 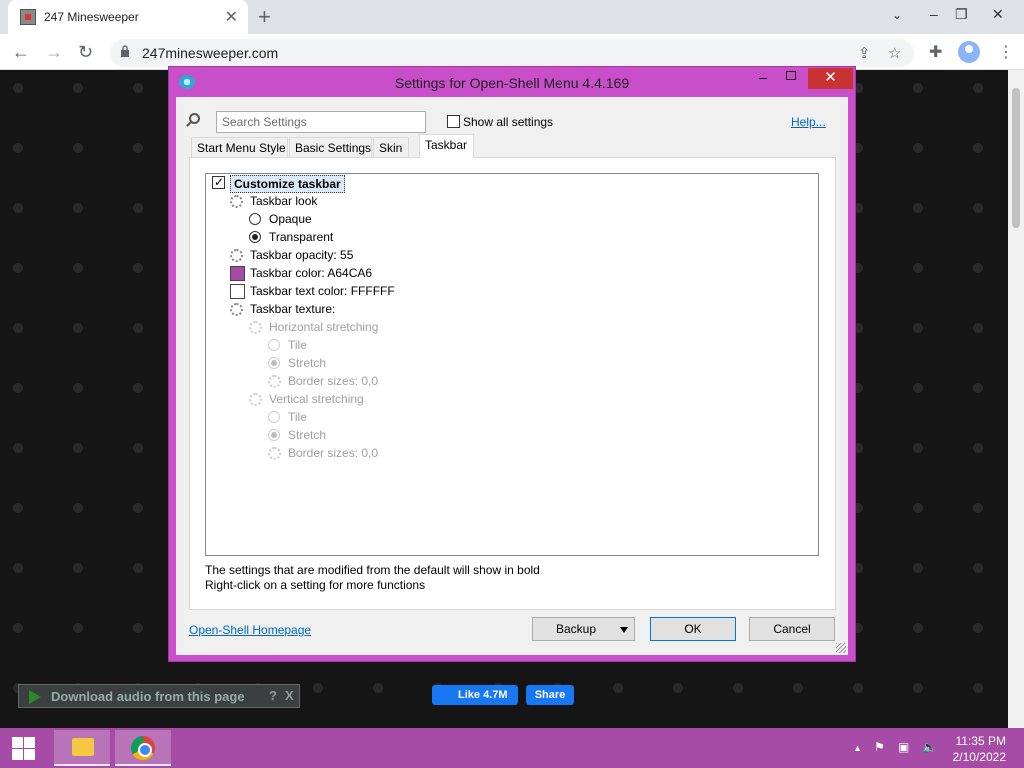 What do you see at coordinates (935, 52) in the screenshot?
I see `extensions-puzzle-icon: ✚` at bounding box center [935, 52].